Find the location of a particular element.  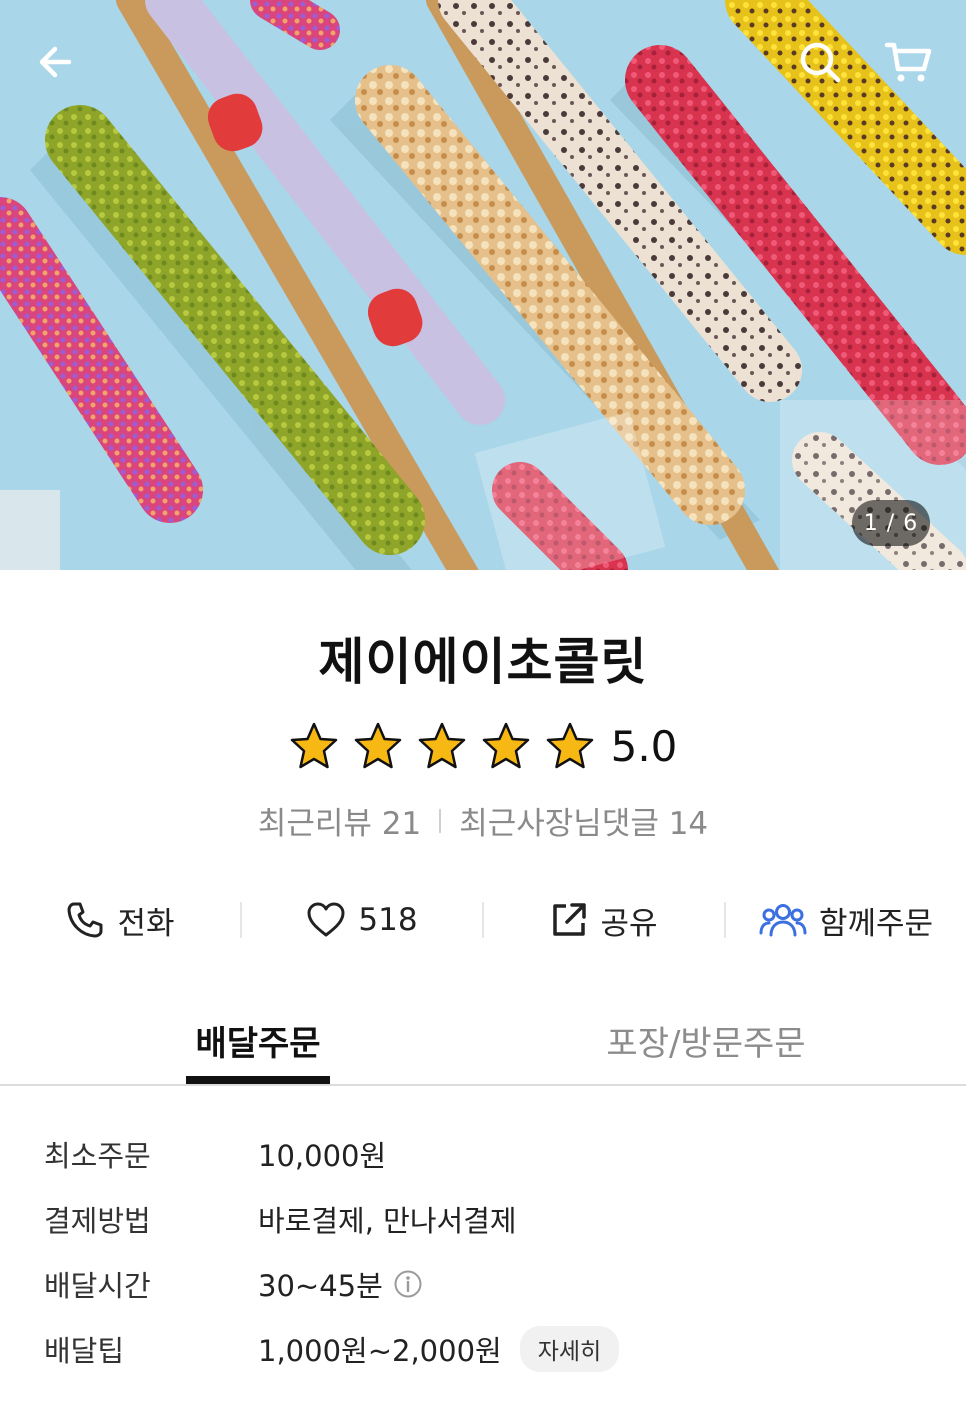

info-row-min-order: 최소주문 10,000원 is located at coordinates (483, 1154).